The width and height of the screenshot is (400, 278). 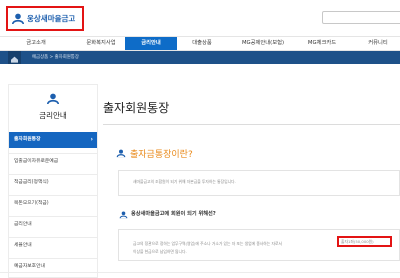 I want to click on logo-text: 웅상새마을금고, so click(x=51, y=18).